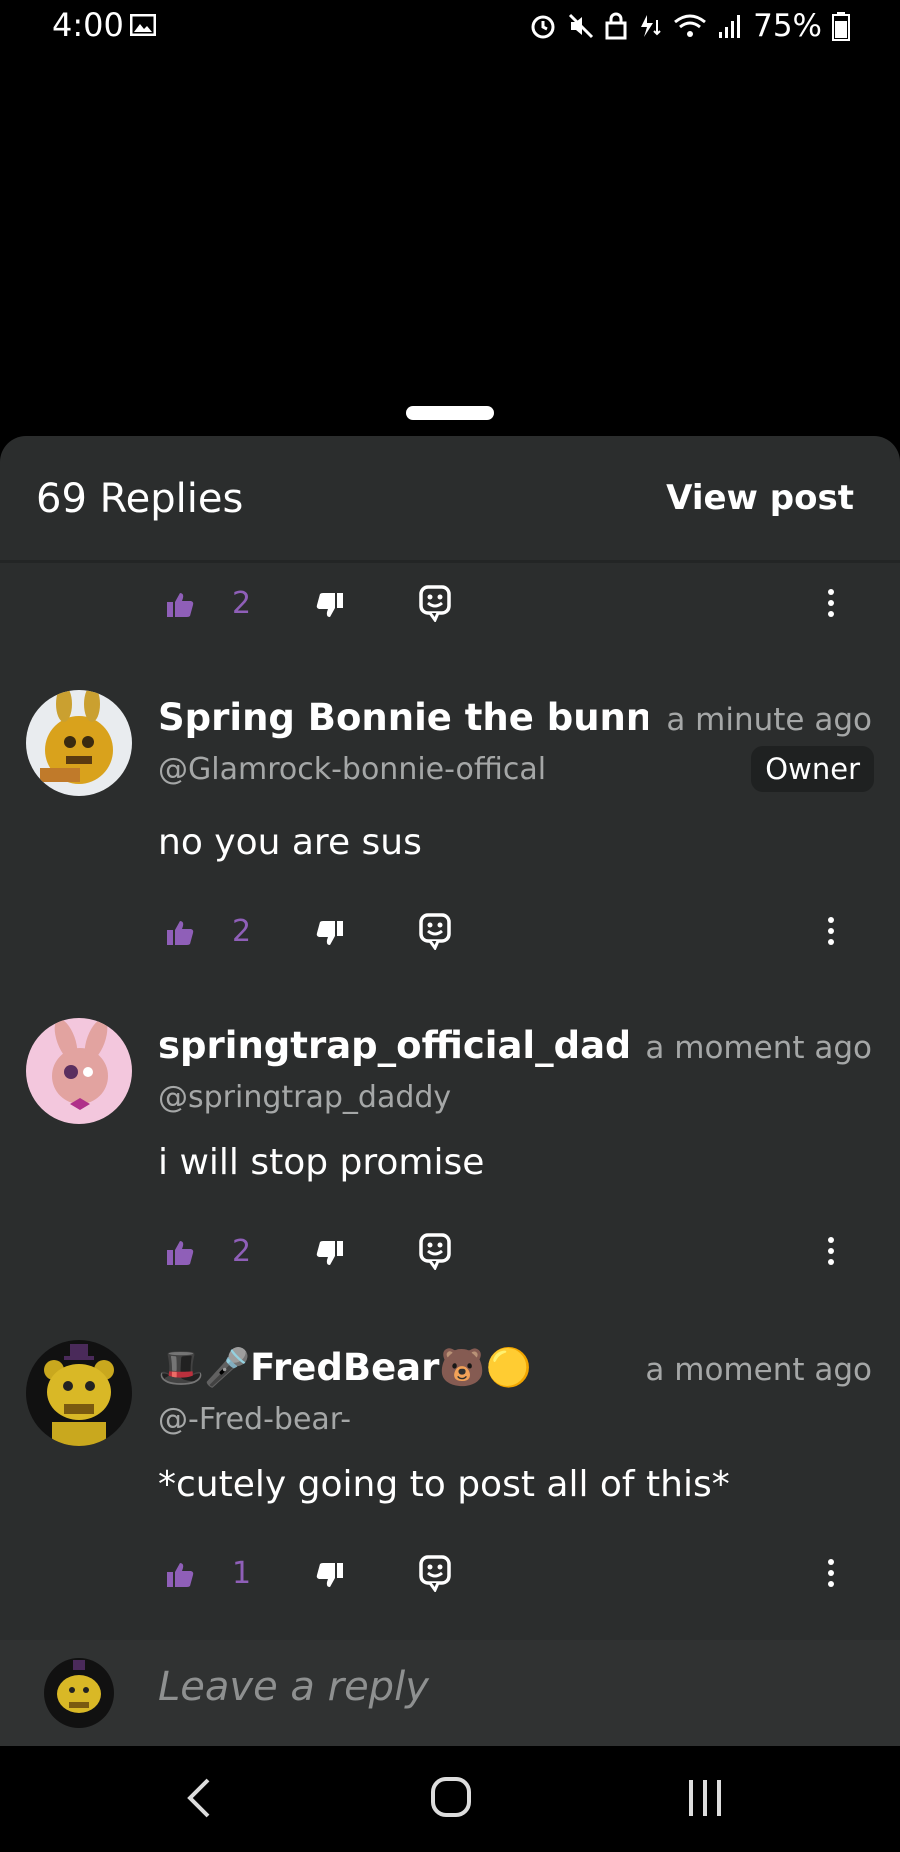 This screenshot has height=1852, width=900. Describe the element at coordinates (444, 1484) in the screenshot. I see `comment-text: *cutely going to post all of this*` at that location.